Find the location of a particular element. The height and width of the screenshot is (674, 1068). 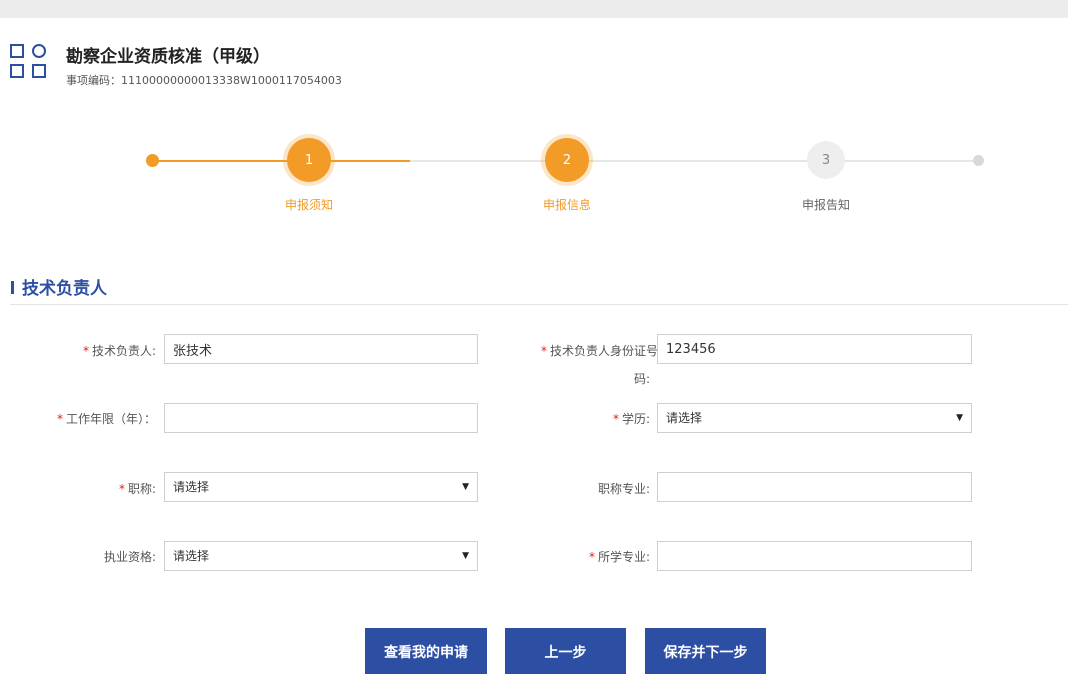

step-3-circle: 3 is located at coordinates (826, 160).